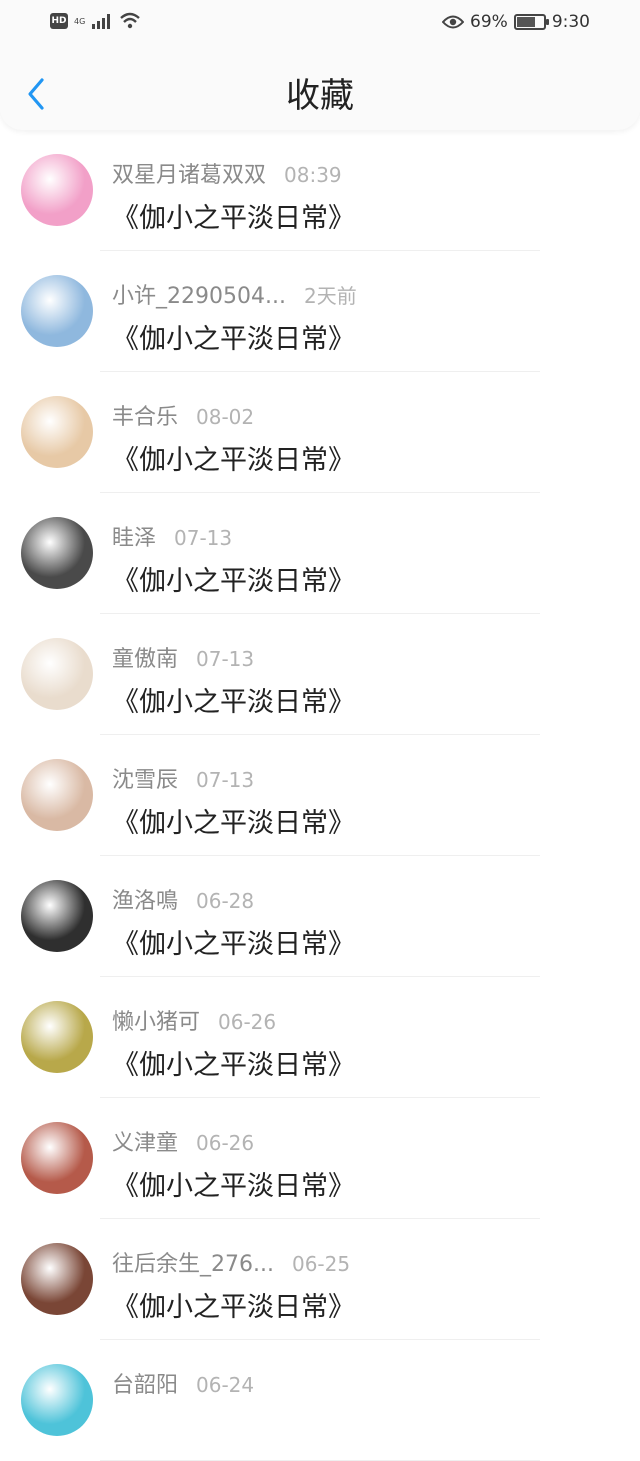 The width and height of the screenshot is (640, 1461). Describe the element at coordinates (320, 24) in the screenshot. I see `status-bar: HD 4G 69% 9:30` at that location.